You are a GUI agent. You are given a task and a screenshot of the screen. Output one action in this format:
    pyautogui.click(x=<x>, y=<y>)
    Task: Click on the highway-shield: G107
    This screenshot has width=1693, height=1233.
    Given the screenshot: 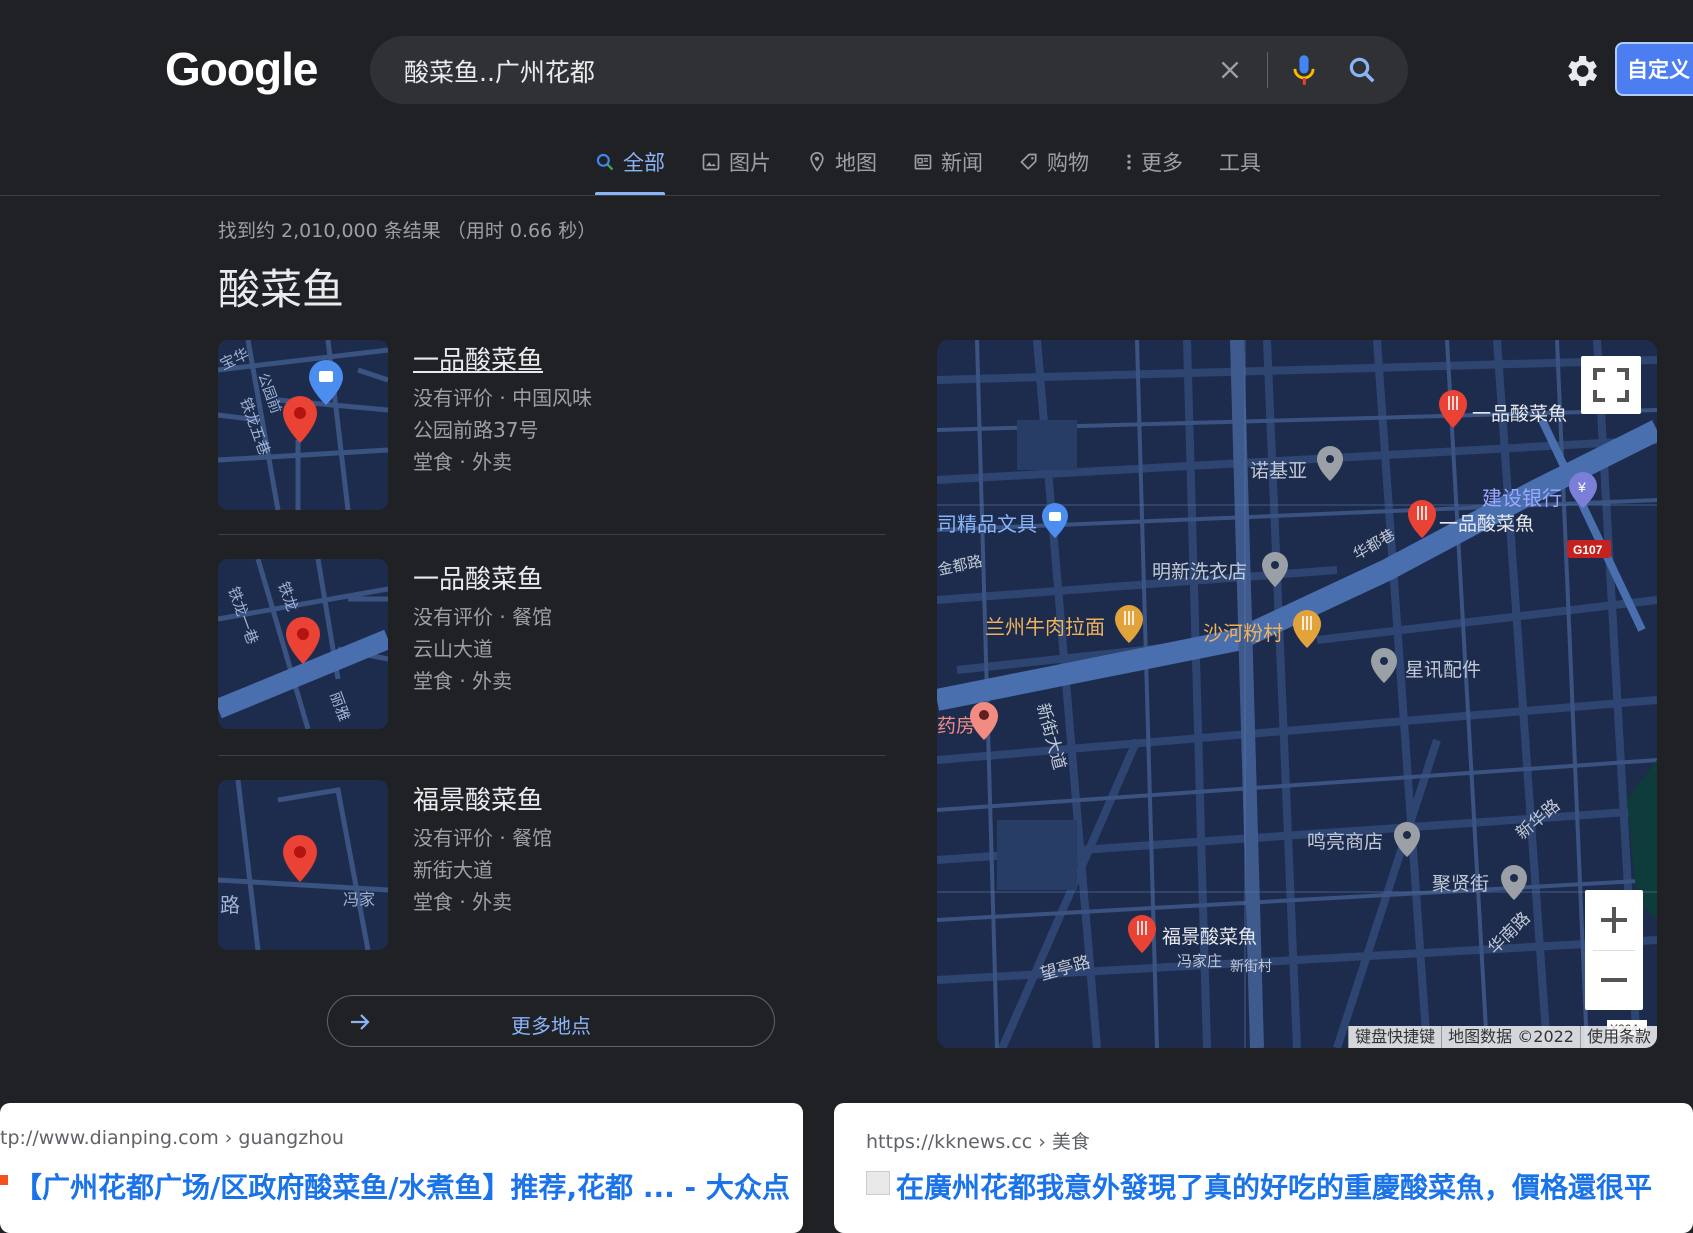 What is the action you would take?
    pyautogui.click(x=1588, y=550)
    